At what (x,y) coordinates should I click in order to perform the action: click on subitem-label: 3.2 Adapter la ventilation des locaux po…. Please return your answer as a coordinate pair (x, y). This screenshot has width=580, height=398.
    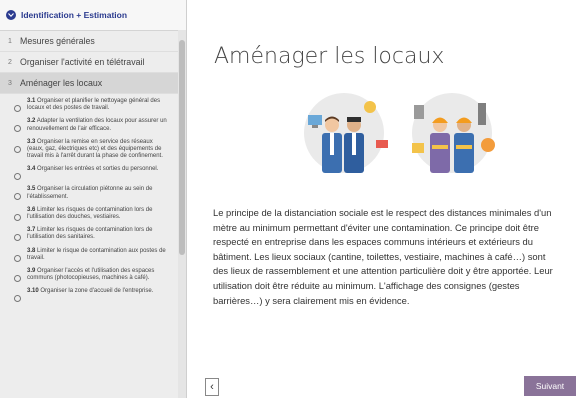
    Looking at the image, I should click on (97, 125).